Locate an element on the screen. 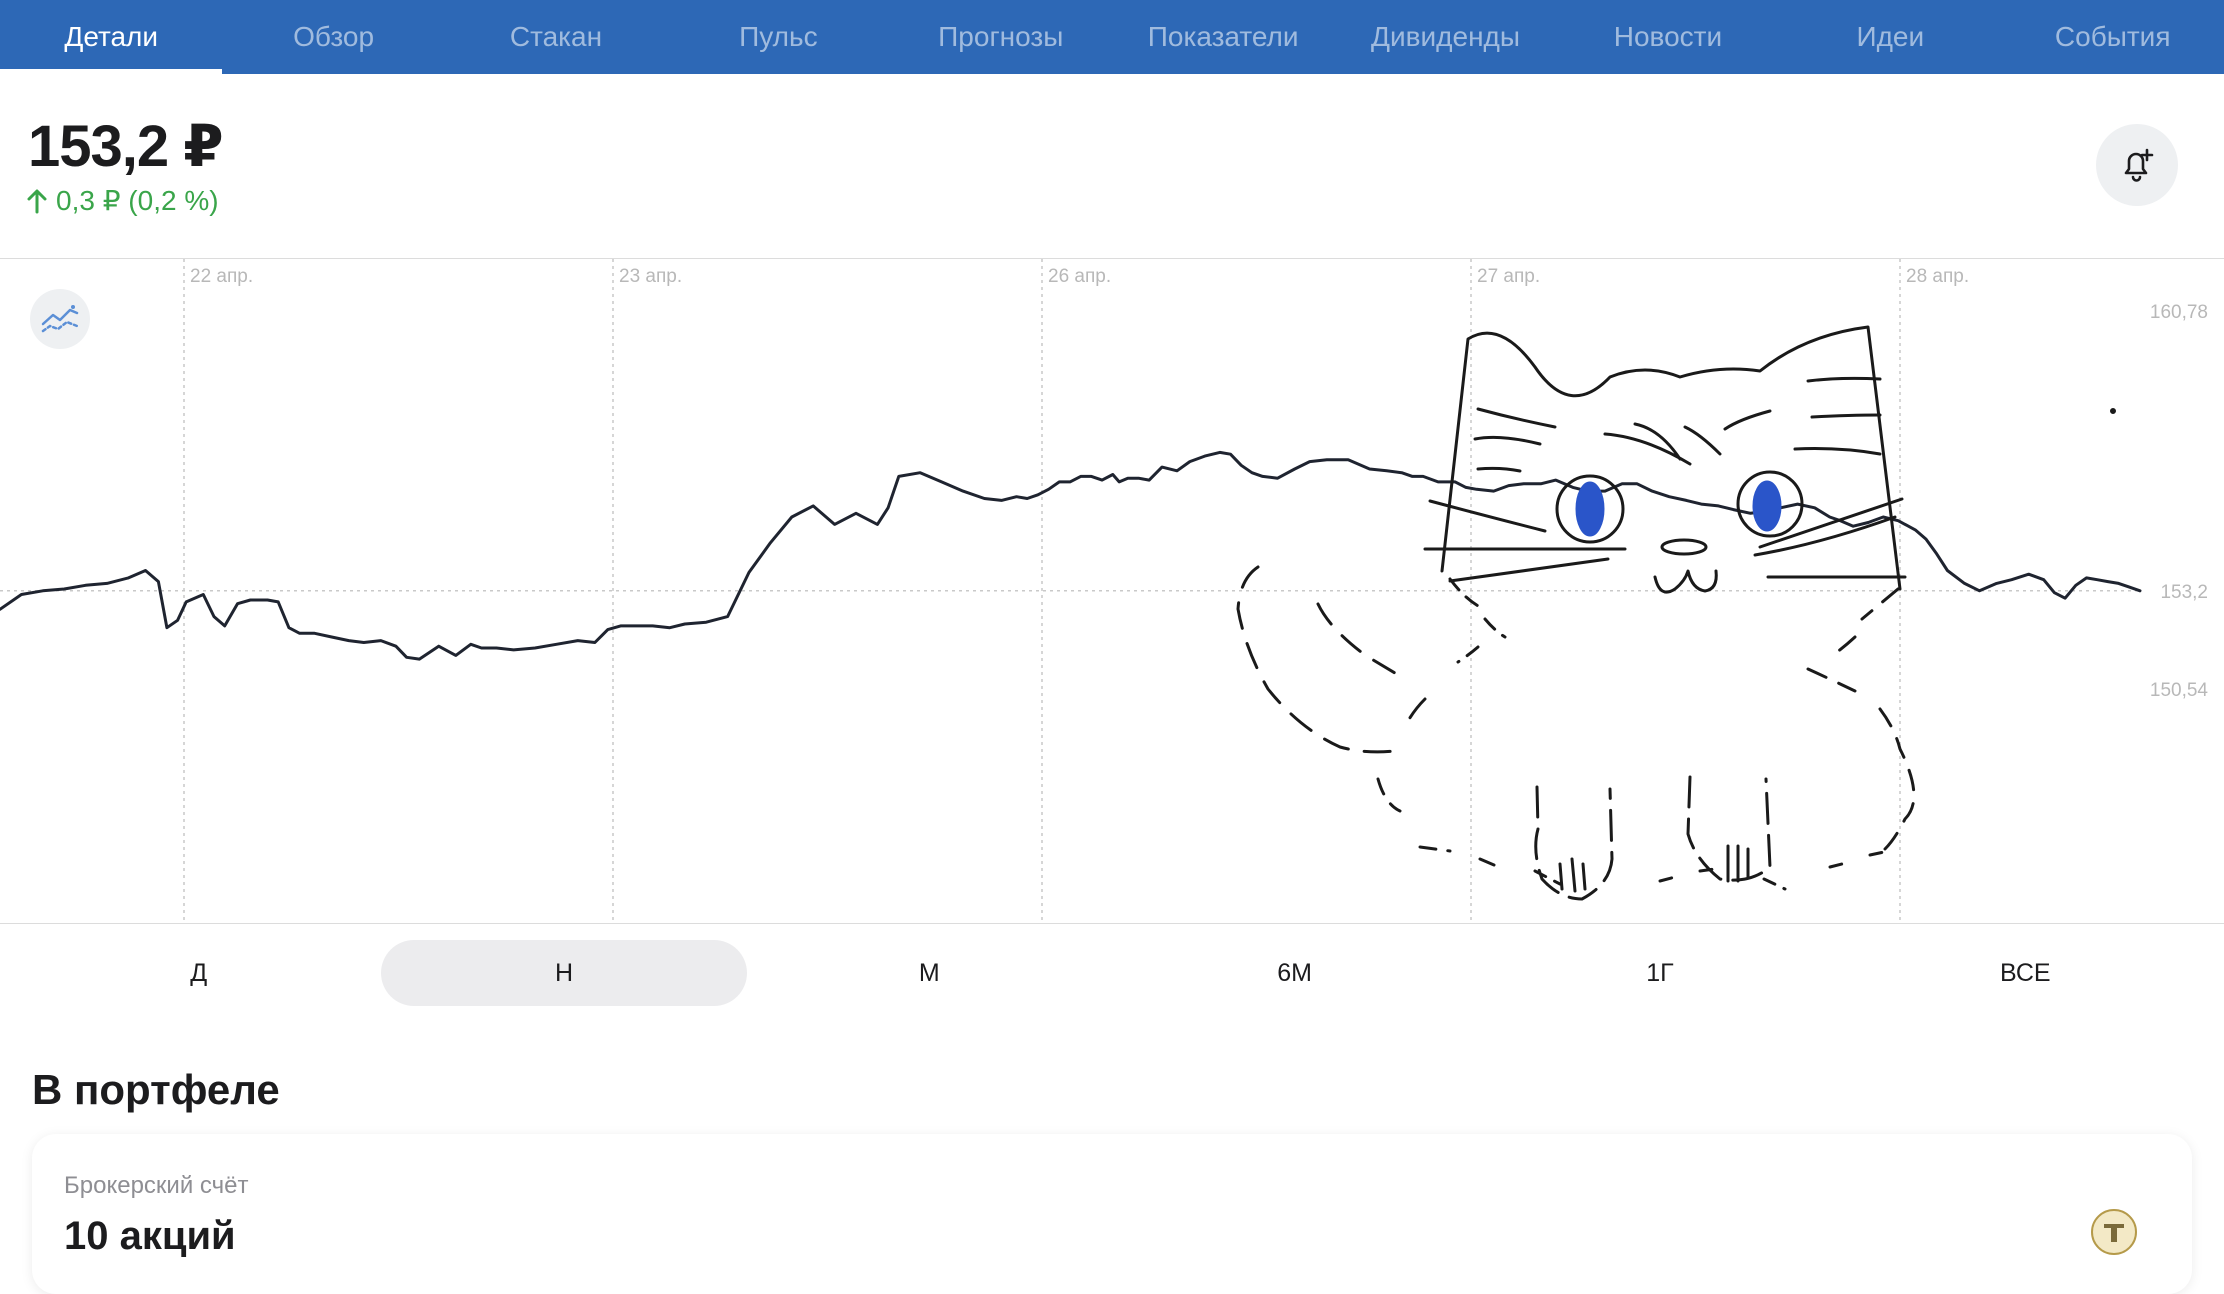  price-change-value: 0,3 ₽ (0,2 %) is located at coordinates (137, 200).